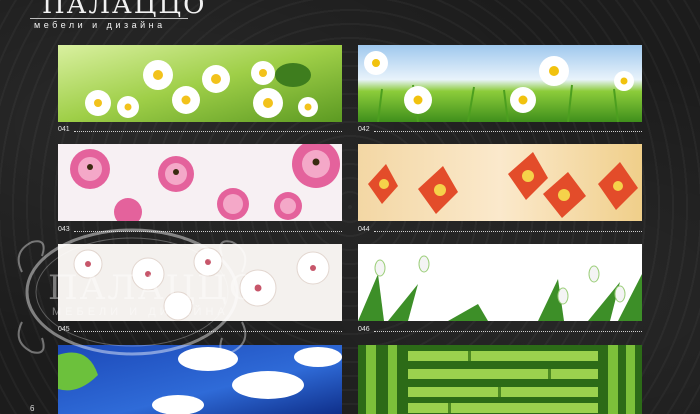 The width and height of the screenshot is (700, 414). I want to click on meadow-image, so click(500, 83).